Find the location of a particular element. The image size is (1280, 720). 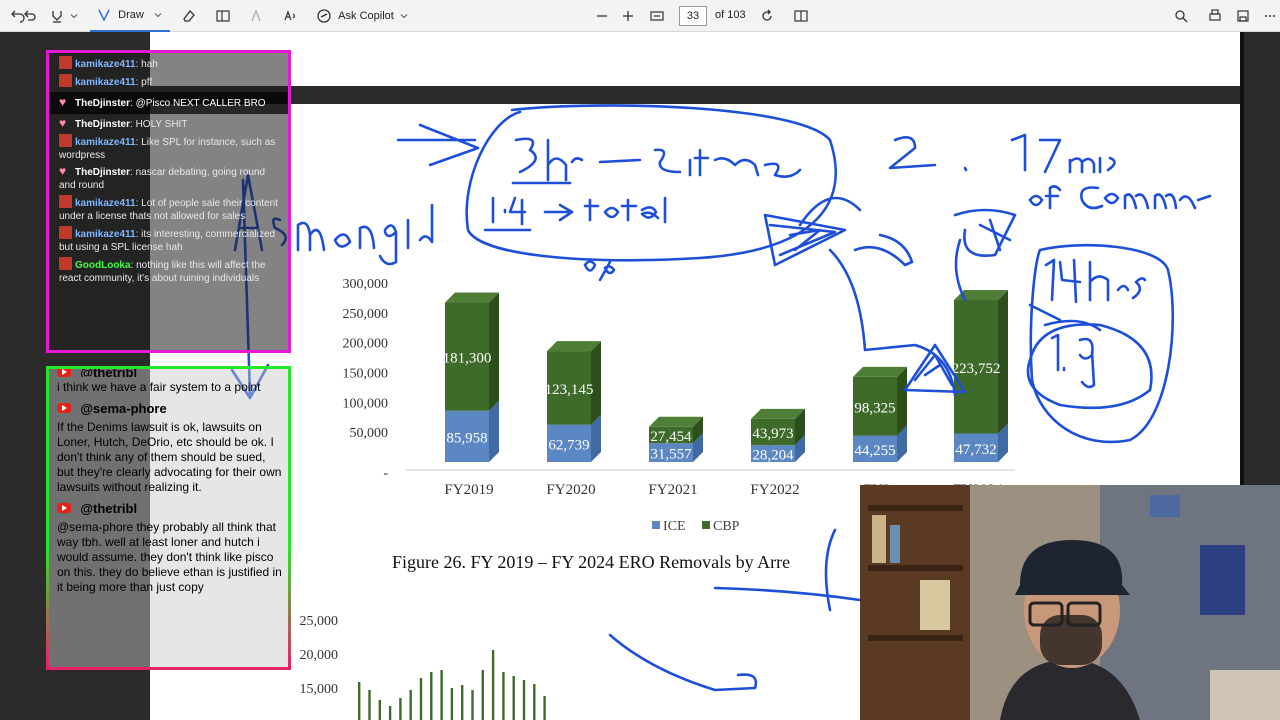

pdf-page-previous is located at coordinates (695, 59).